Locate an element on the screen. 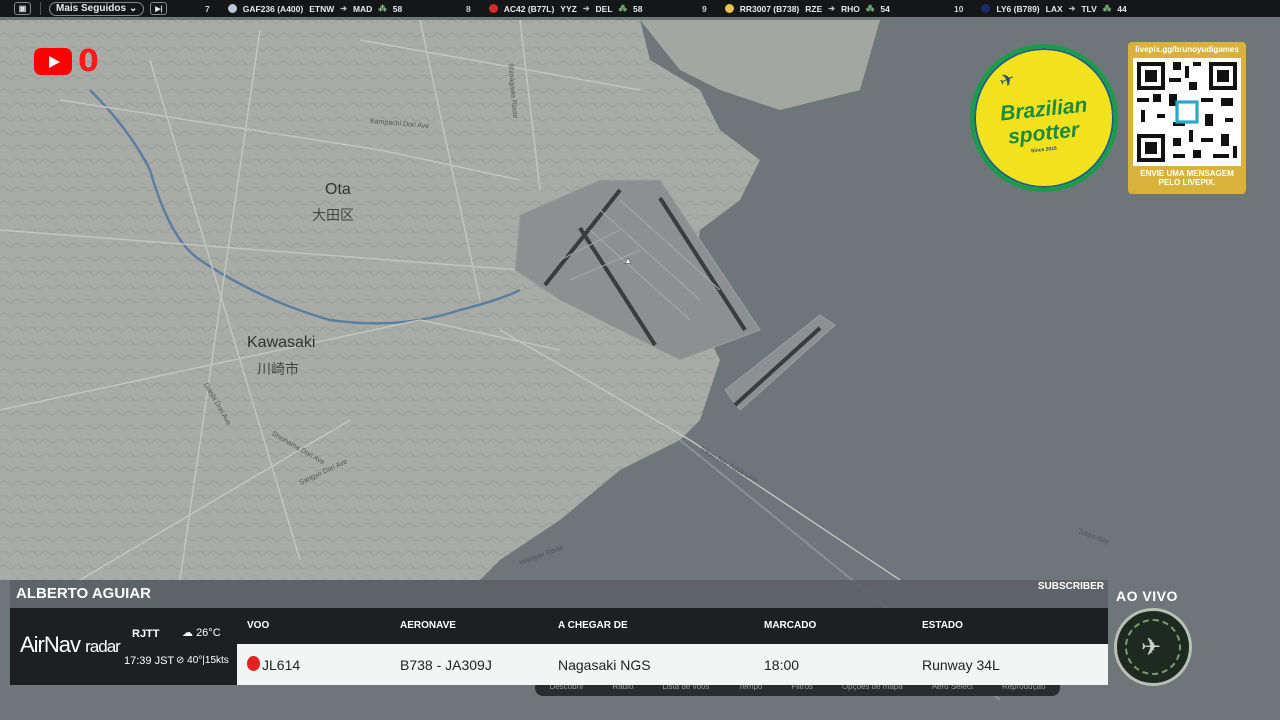 Image resolution: width=1280 pixels, height=720 pixels. header-scheduled: MARCADO is located at coordinates (790, 625).